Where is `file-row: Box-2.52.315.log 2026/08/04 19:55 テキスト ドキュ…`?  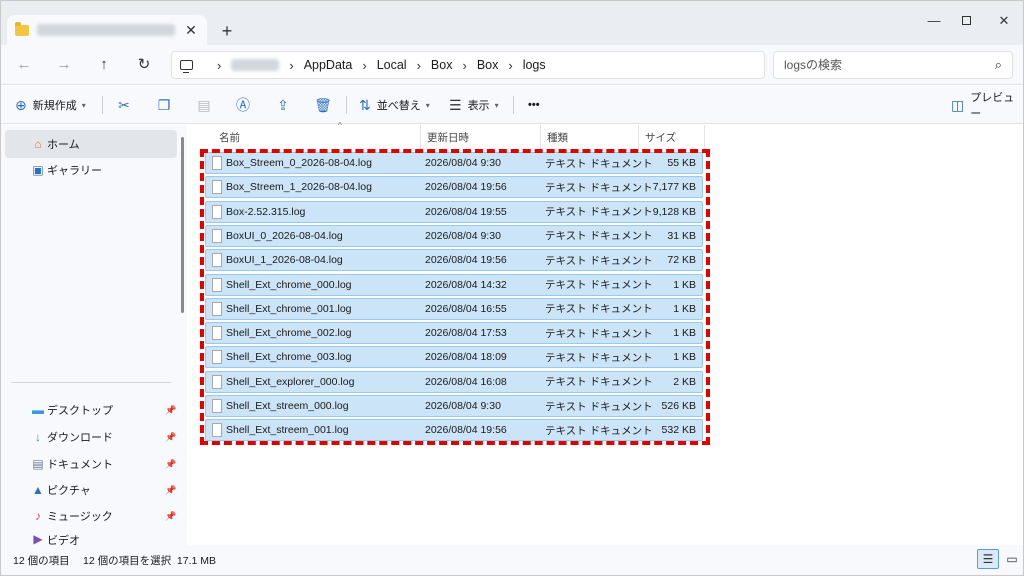
file-row: Box-2.52.315.log 2026/08/04 19:55 テキスト ドキュ… is located at coordinates (454, 211).